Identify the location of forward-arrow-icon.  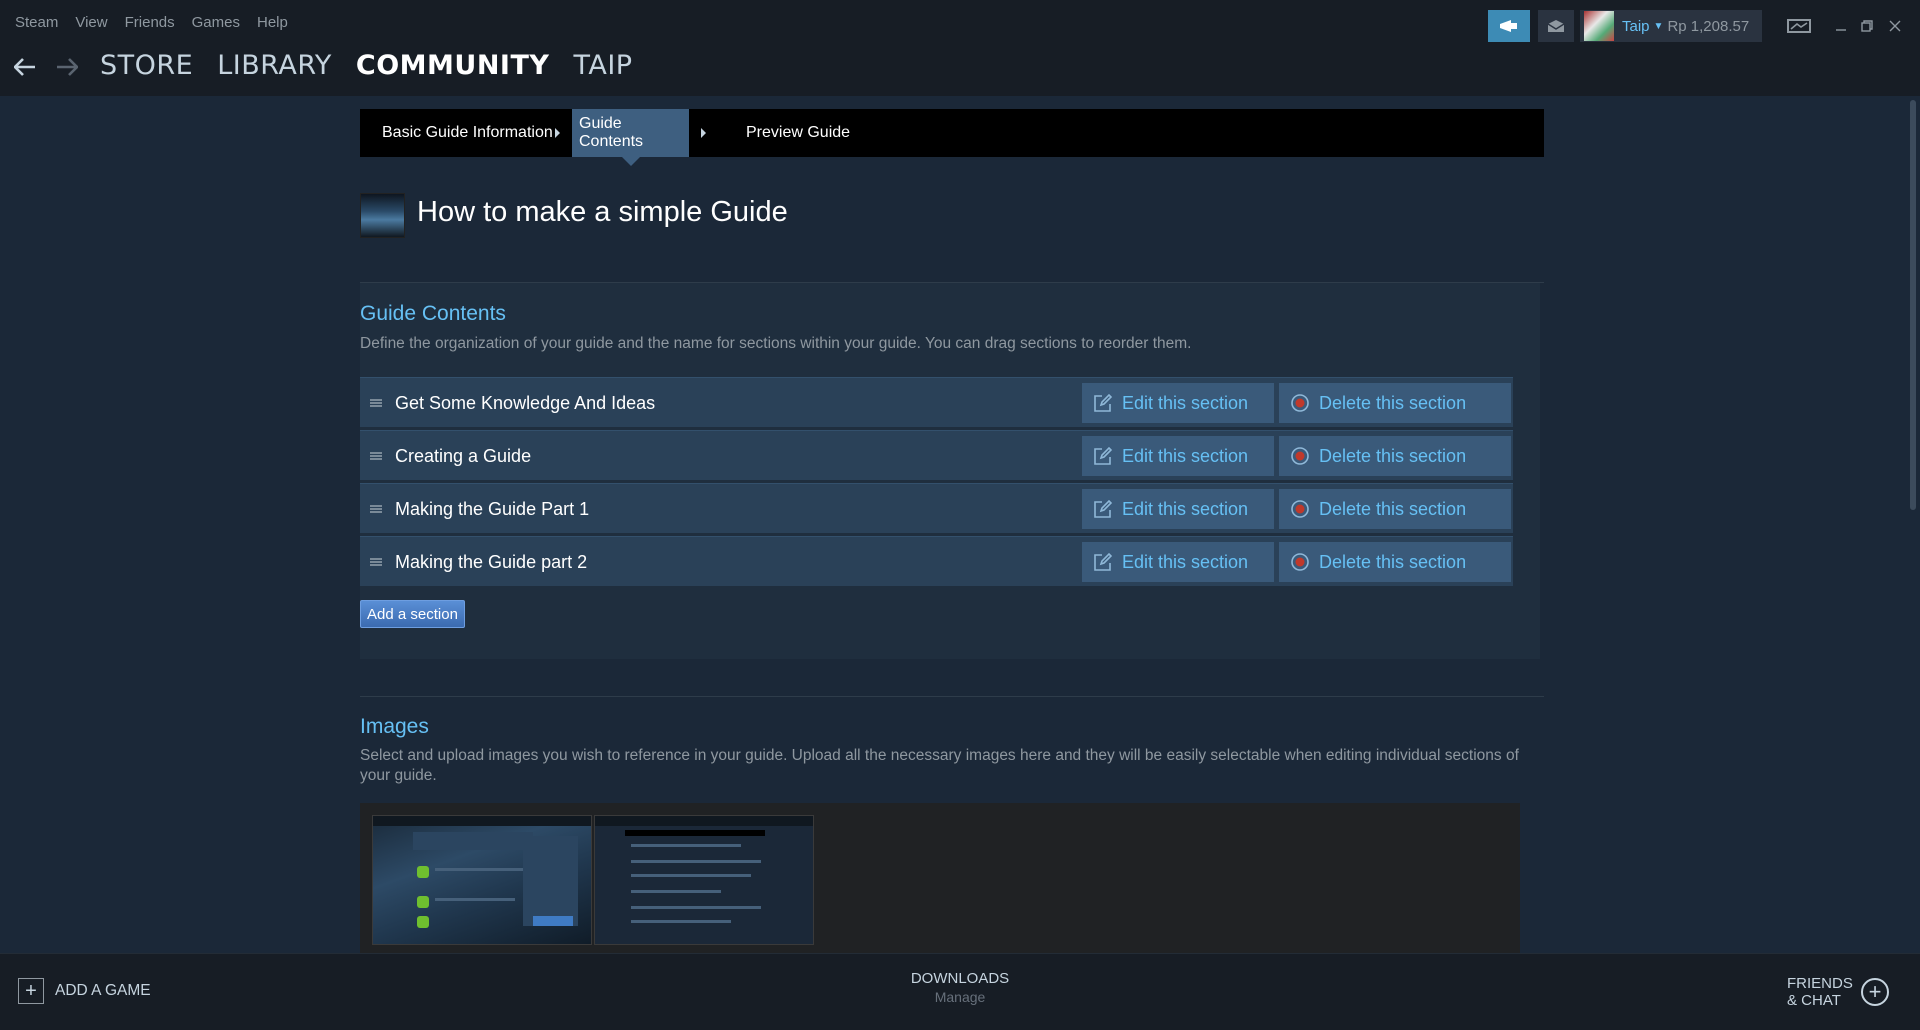
(67, 67).